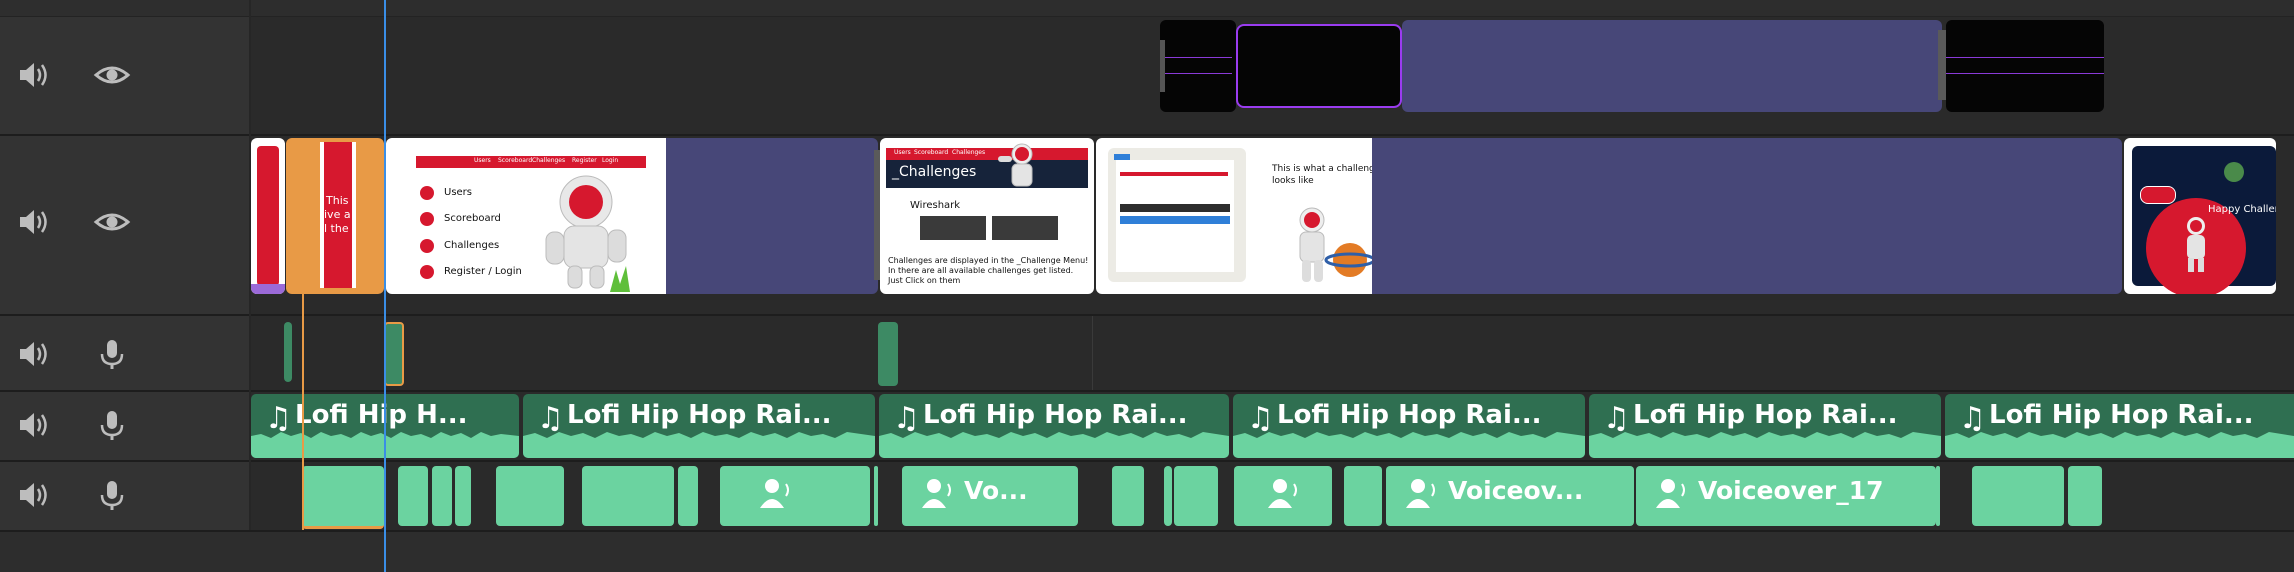  What do you see at coordinates (1319, 66) in the screenshot?
I see `overlay-clip-selected` at bounding box center [1319, 66].